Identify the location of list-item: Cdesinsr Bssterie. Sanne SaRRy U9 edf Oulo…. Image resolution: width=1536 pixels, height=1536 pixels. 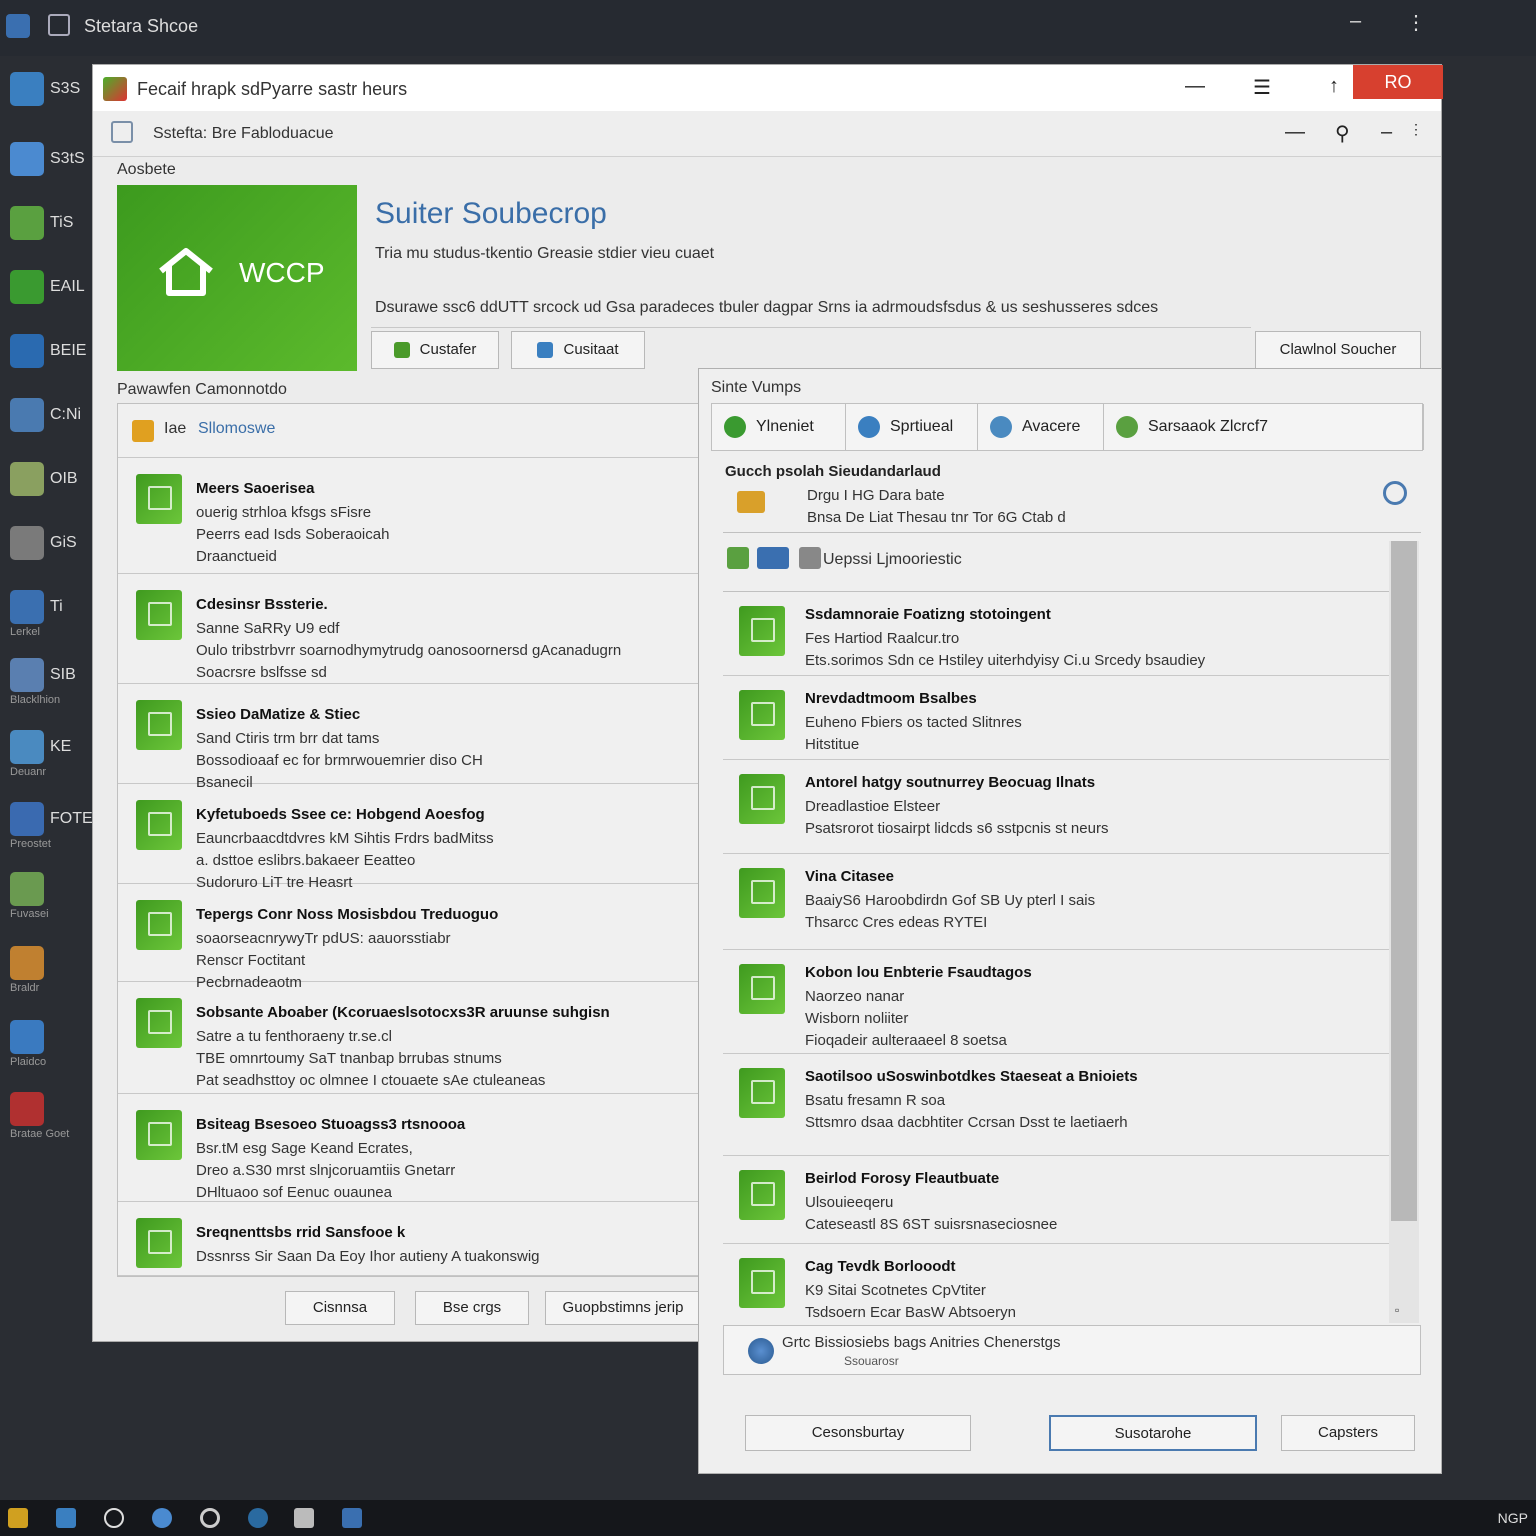
(412, 629).